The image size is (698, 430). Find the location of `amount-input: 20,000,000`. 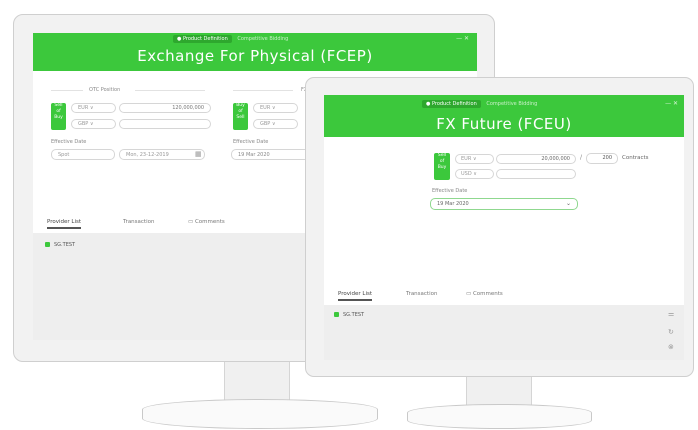

amount-input: 20,000,000 is located at coordinates (536, 159).